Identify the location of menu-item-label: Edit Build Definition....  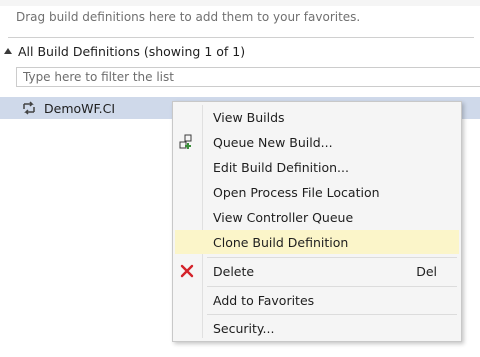
(281, 167).